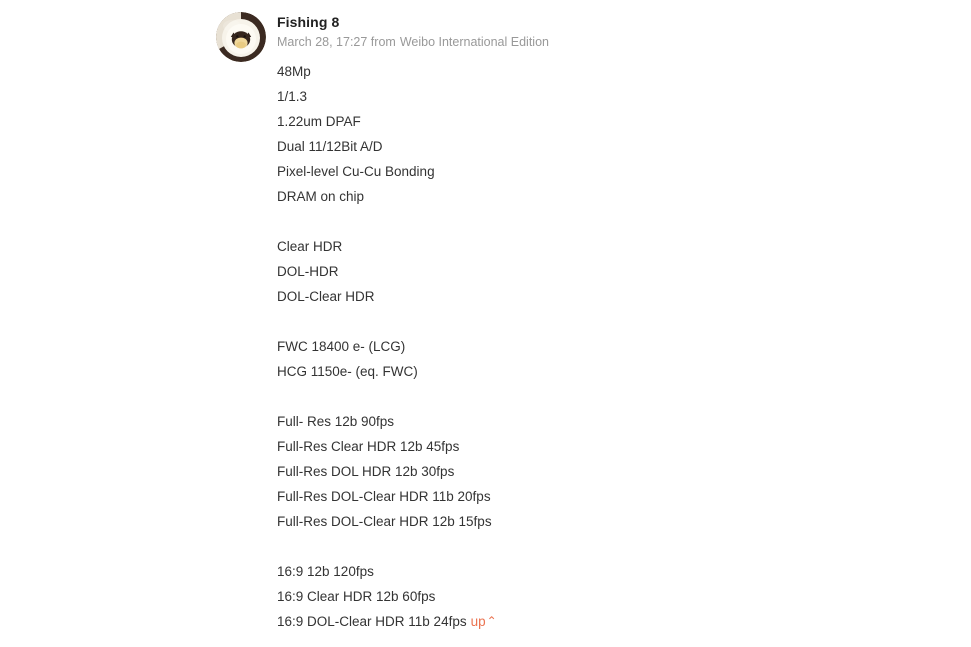  Describe the element at coordinates (566, 146) in the screenshot. I see `content-line: Dual 11/12Bit A/D` at that location.